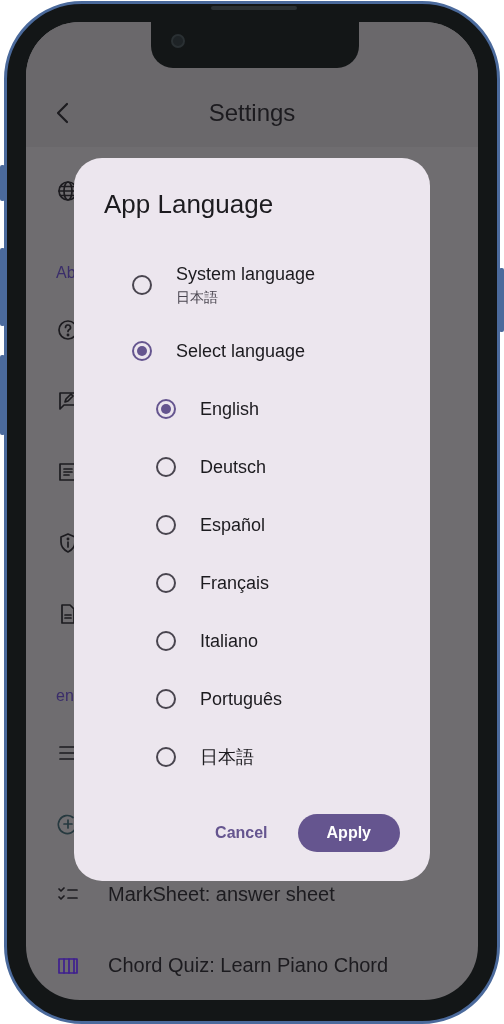  Describe the element at coordinates (197, 297) in the screenshot. I see `option-subtitle: 日本語` at that location.